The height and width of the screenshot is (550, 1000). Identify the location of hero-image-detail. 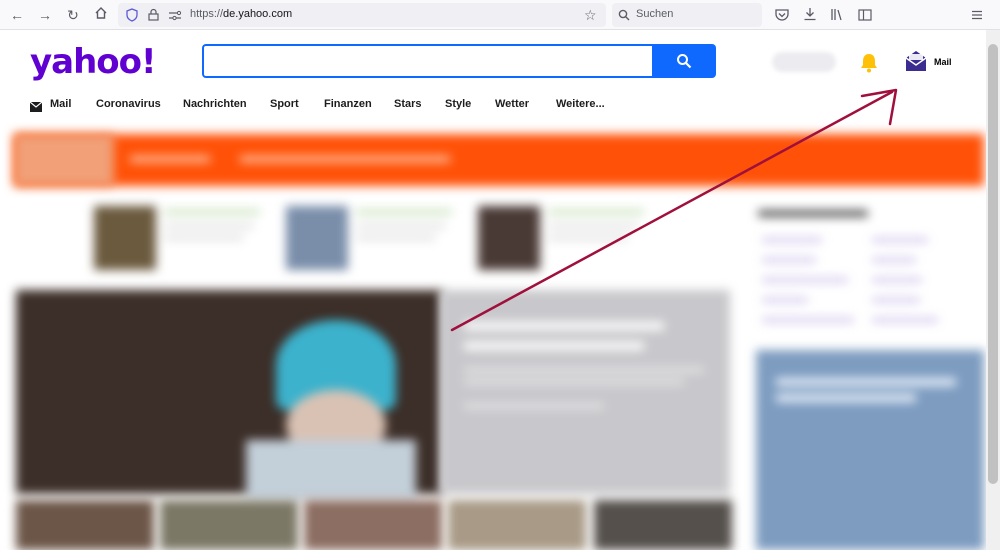
(331, 470).